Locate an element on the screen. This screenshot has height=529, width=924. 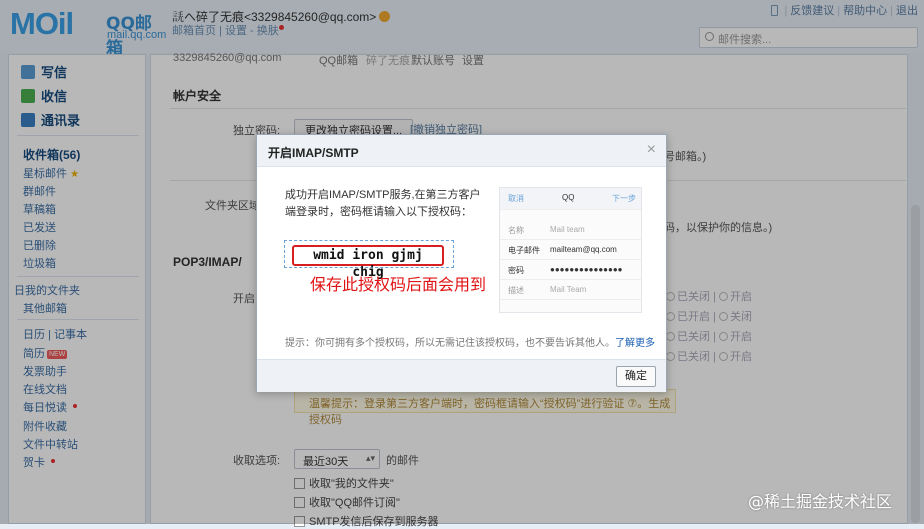
phone-row: 电子邮件 mailteam@qq.com is located at coordinates (570, 250).